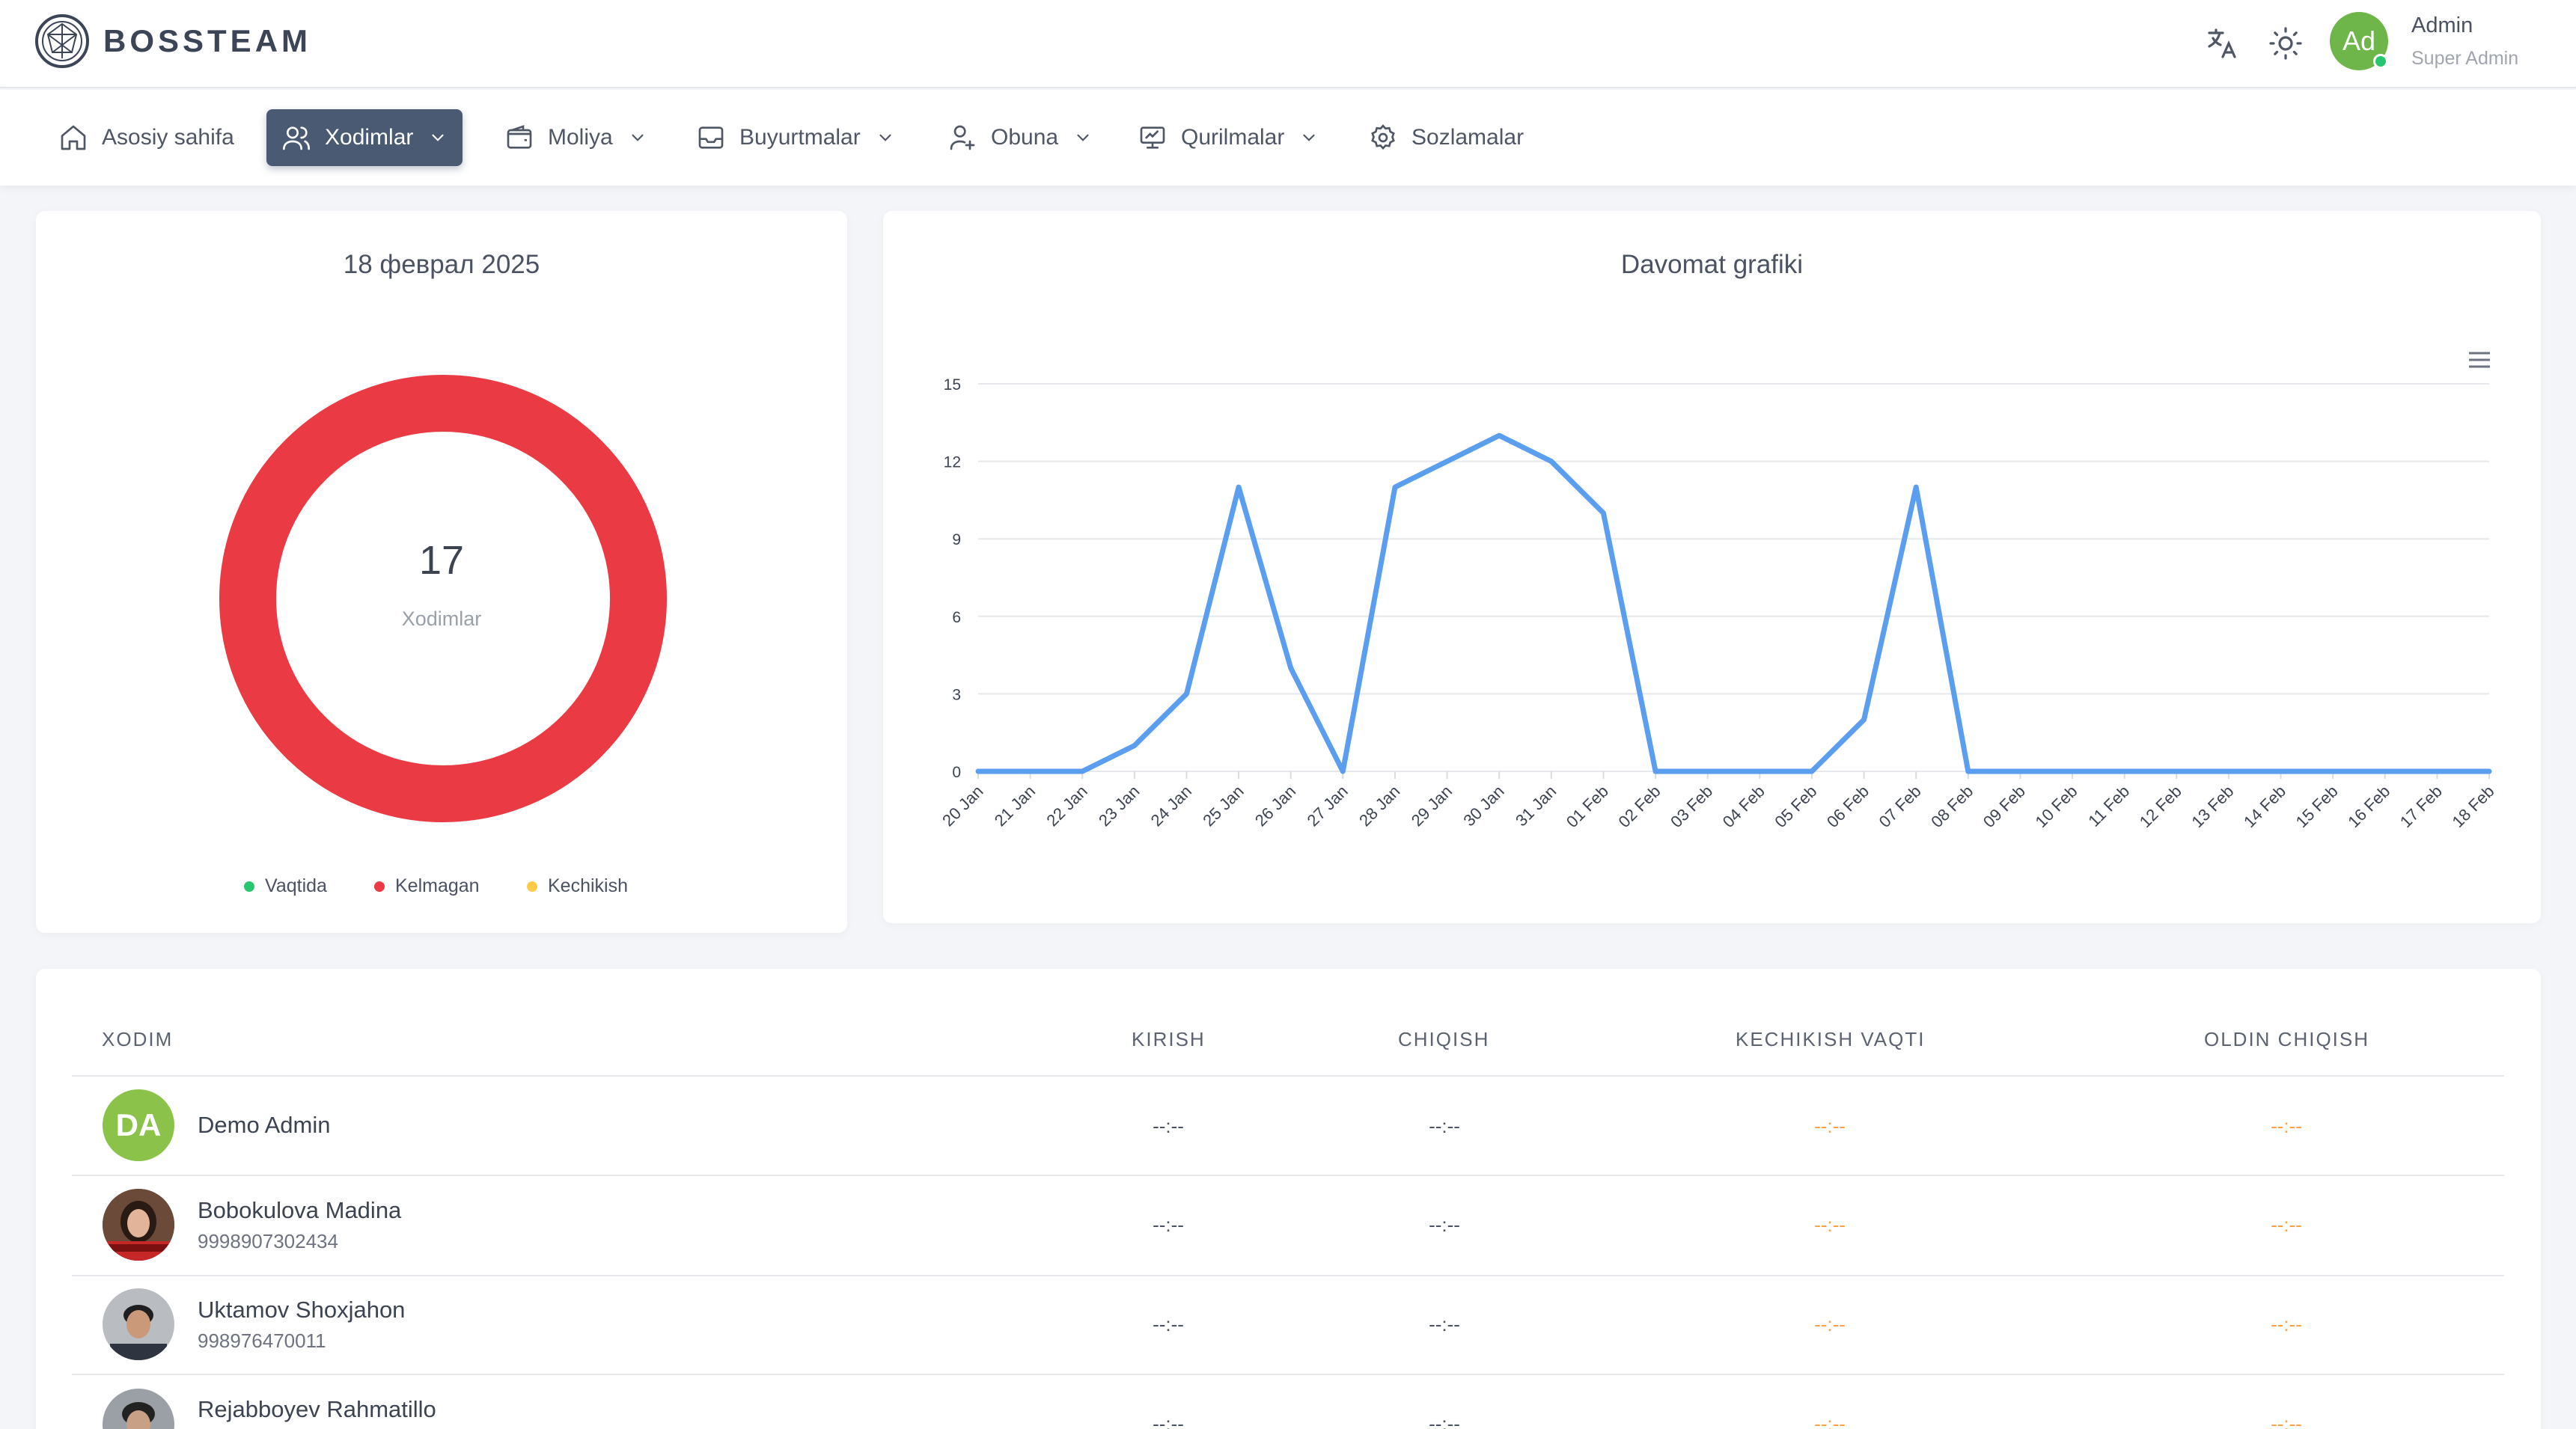  What do you see at coordinates (957, 694) in the screenshot?
I see `y-tick-label: 3` at bounding box center [957, 694].